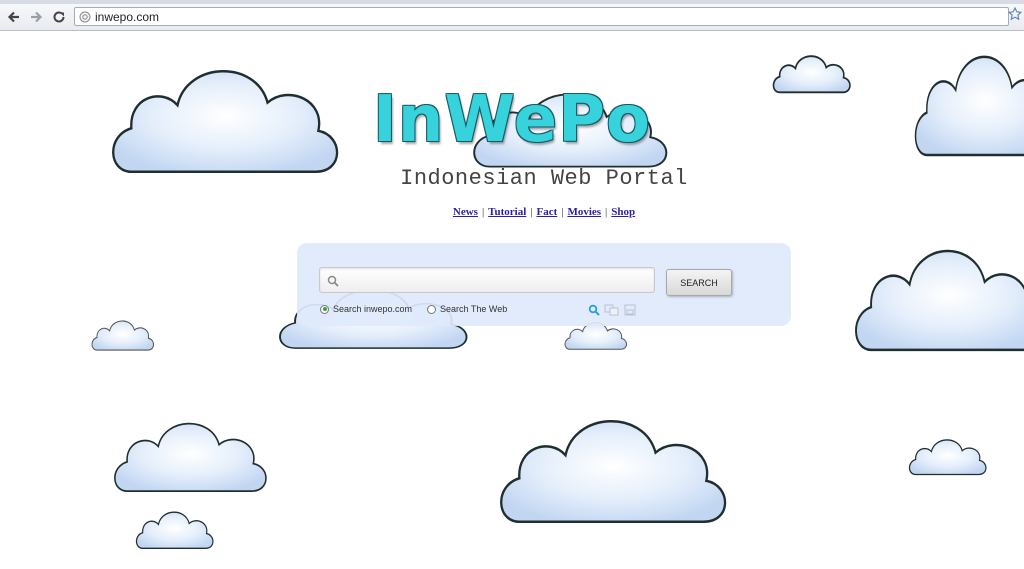 The width and height of the screenshot is (1024, 569). What do you see at coordinates (1015, 16) in the screenshot?
I see `star-icon` at bounding box center [1015, 16].